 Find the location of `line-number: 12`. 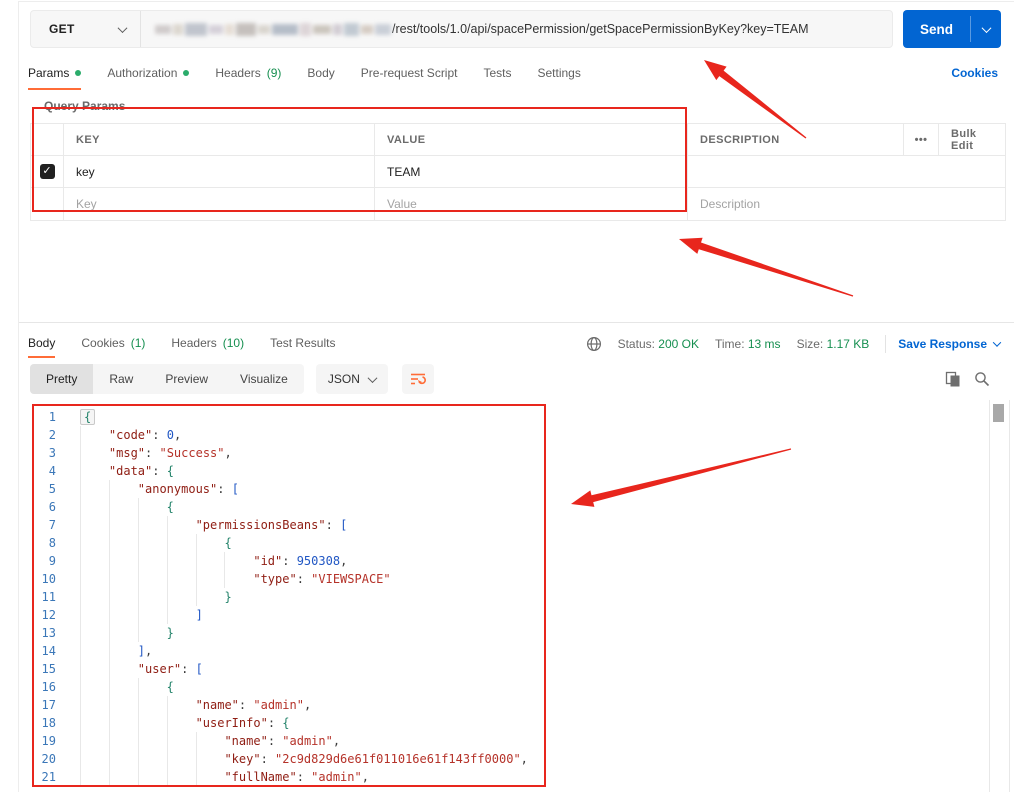

line-number: 12 is located at coordinates (48, 615).